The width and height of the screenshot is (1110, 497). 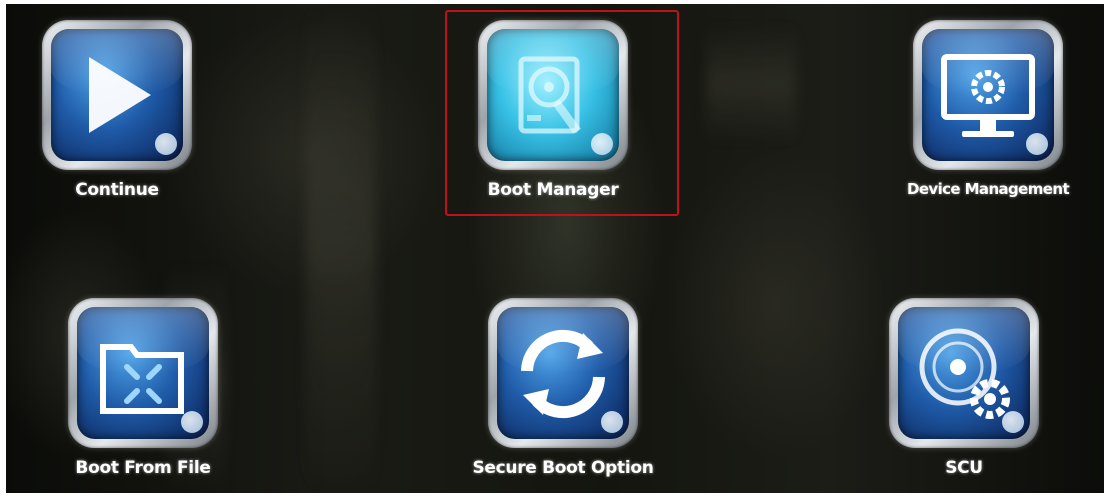 What do you see at coordinates (143, 468) in the screenshot?
I see `menu-item-label: Boot From File` at bounding box center [143, 468].